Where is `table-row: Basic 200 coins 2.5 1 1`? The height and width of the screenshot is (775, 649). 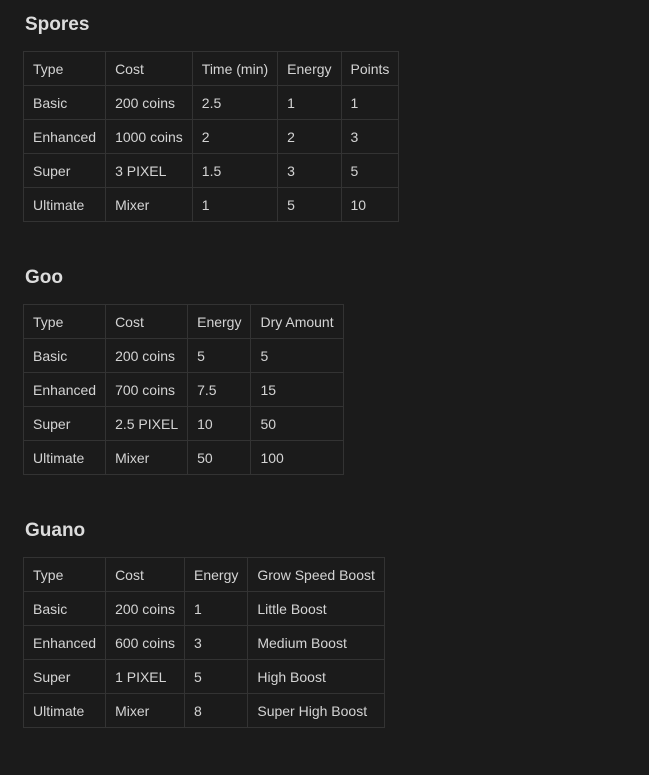
table-row: Basic 200 coins 2.5 1 1 is located at coordinates (211, 102).